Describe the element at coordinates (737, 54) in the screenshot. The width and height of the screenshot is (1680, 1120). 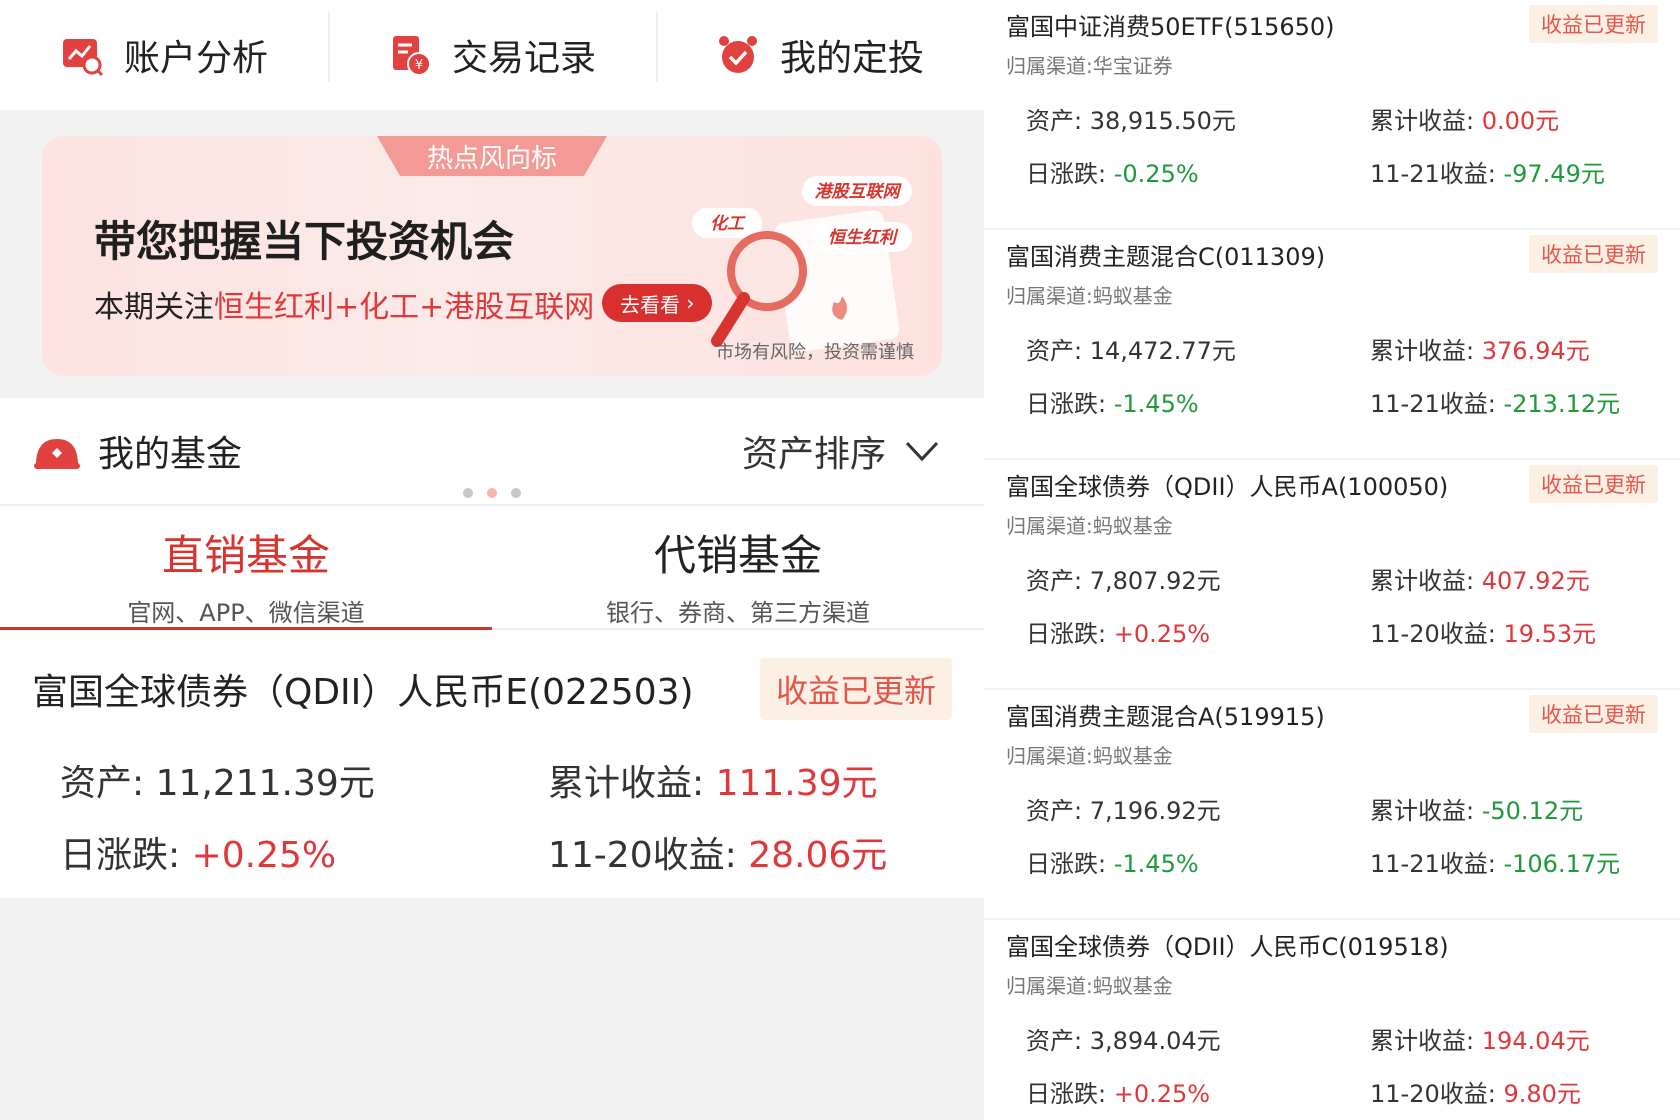
I see `alarm-clock-icon` at that location.